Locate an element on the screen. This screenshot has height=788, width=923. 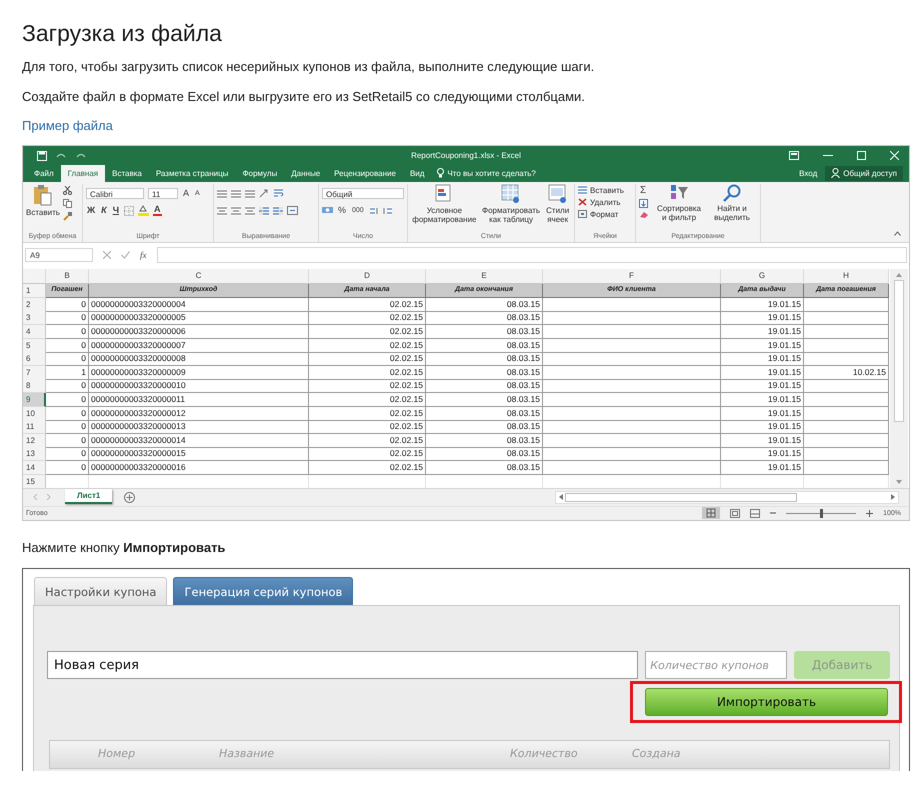
collapse-ribbon-icon is located at coordinates (897, 233).